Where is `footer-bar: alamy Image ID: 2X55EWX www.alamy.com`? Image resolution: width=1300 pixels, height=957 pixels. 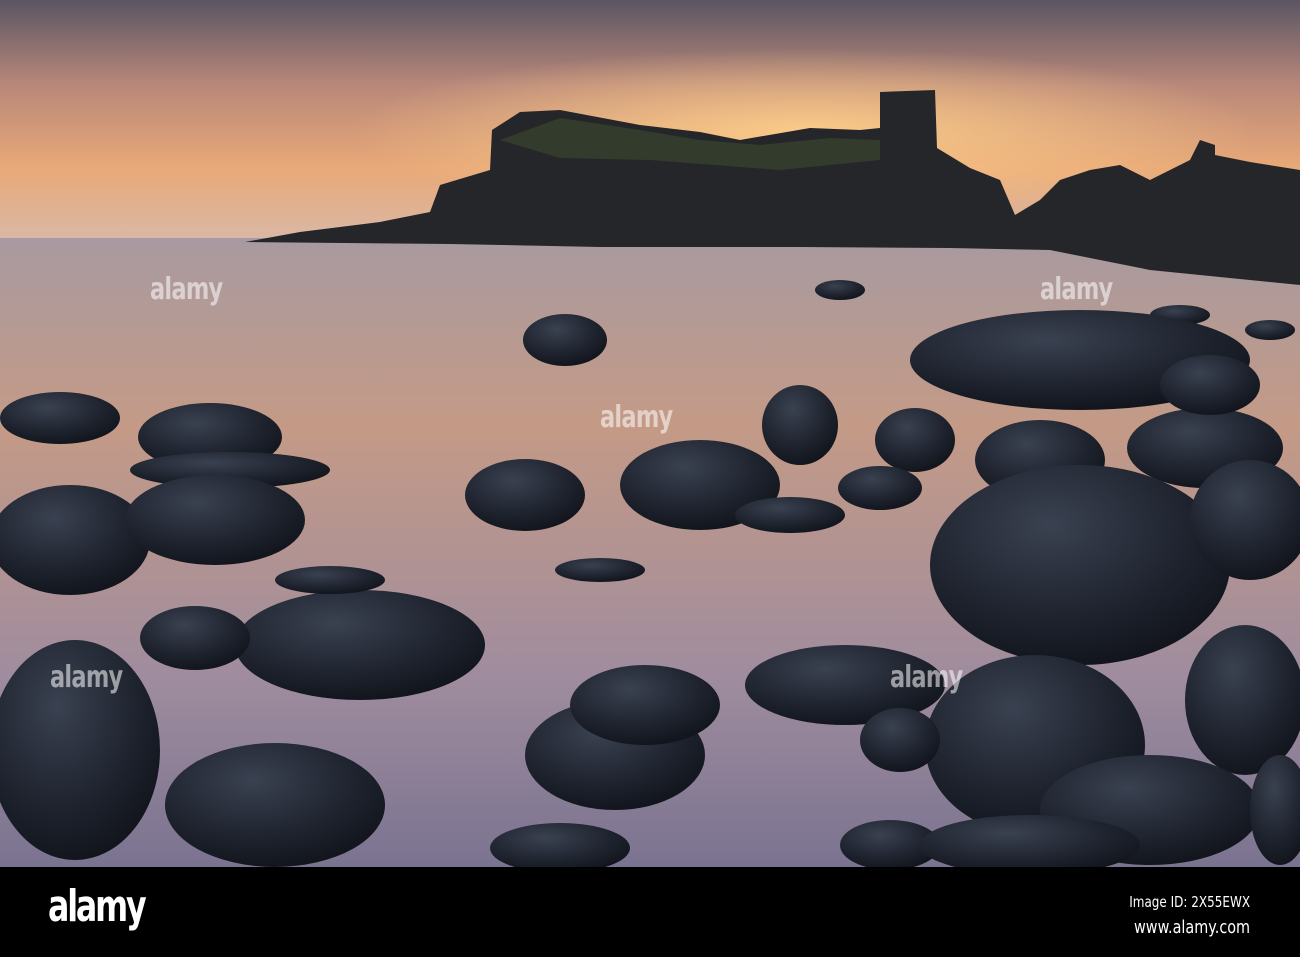 footer-bar: alamy Image ID: 2X55EWX www.alamy.com is located at coordinates (650, 912).